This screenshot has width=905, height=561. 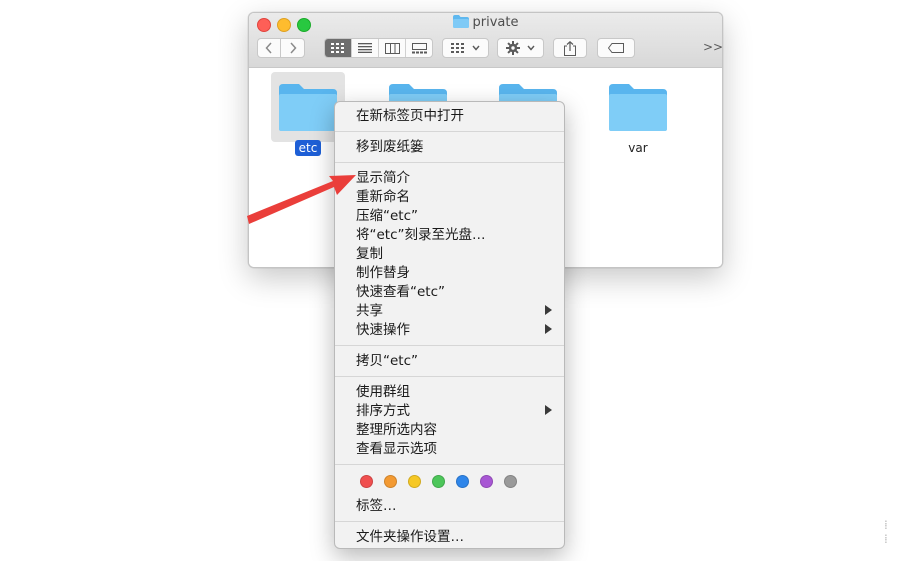 What do you see at coordinates (886, 532) in the screenshot?
I see `watermark-mark: ⁞ ⁞` at bounding box center [886, 532].